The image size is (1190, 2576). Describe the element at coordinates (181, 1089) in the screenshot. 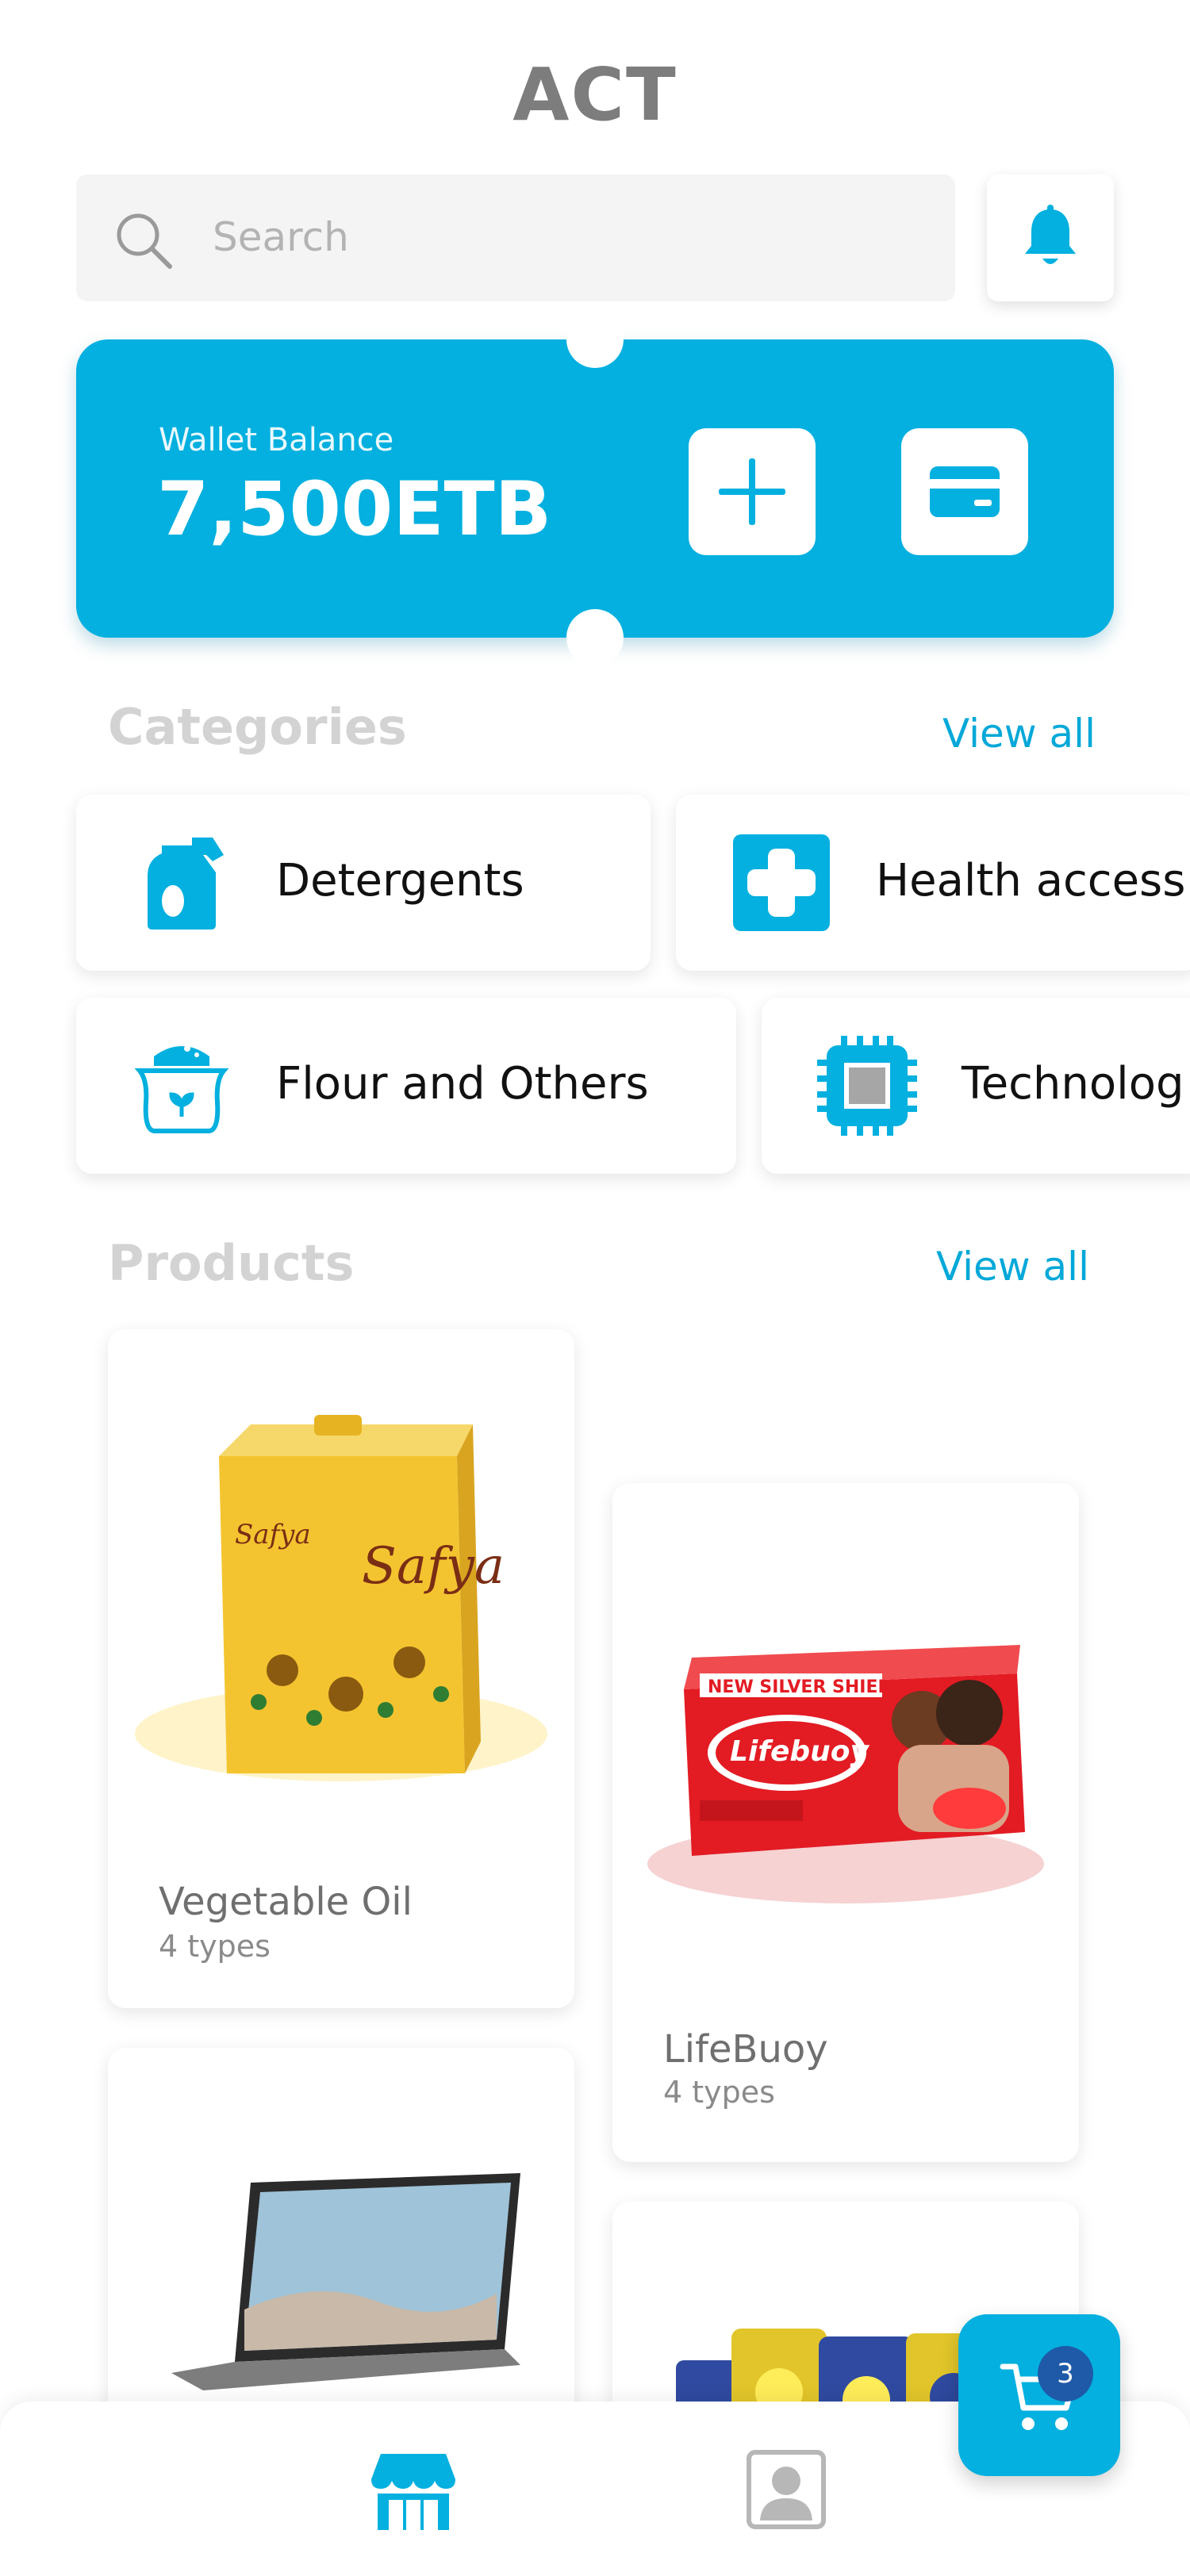

I see `flour-sack-icon` at that location.